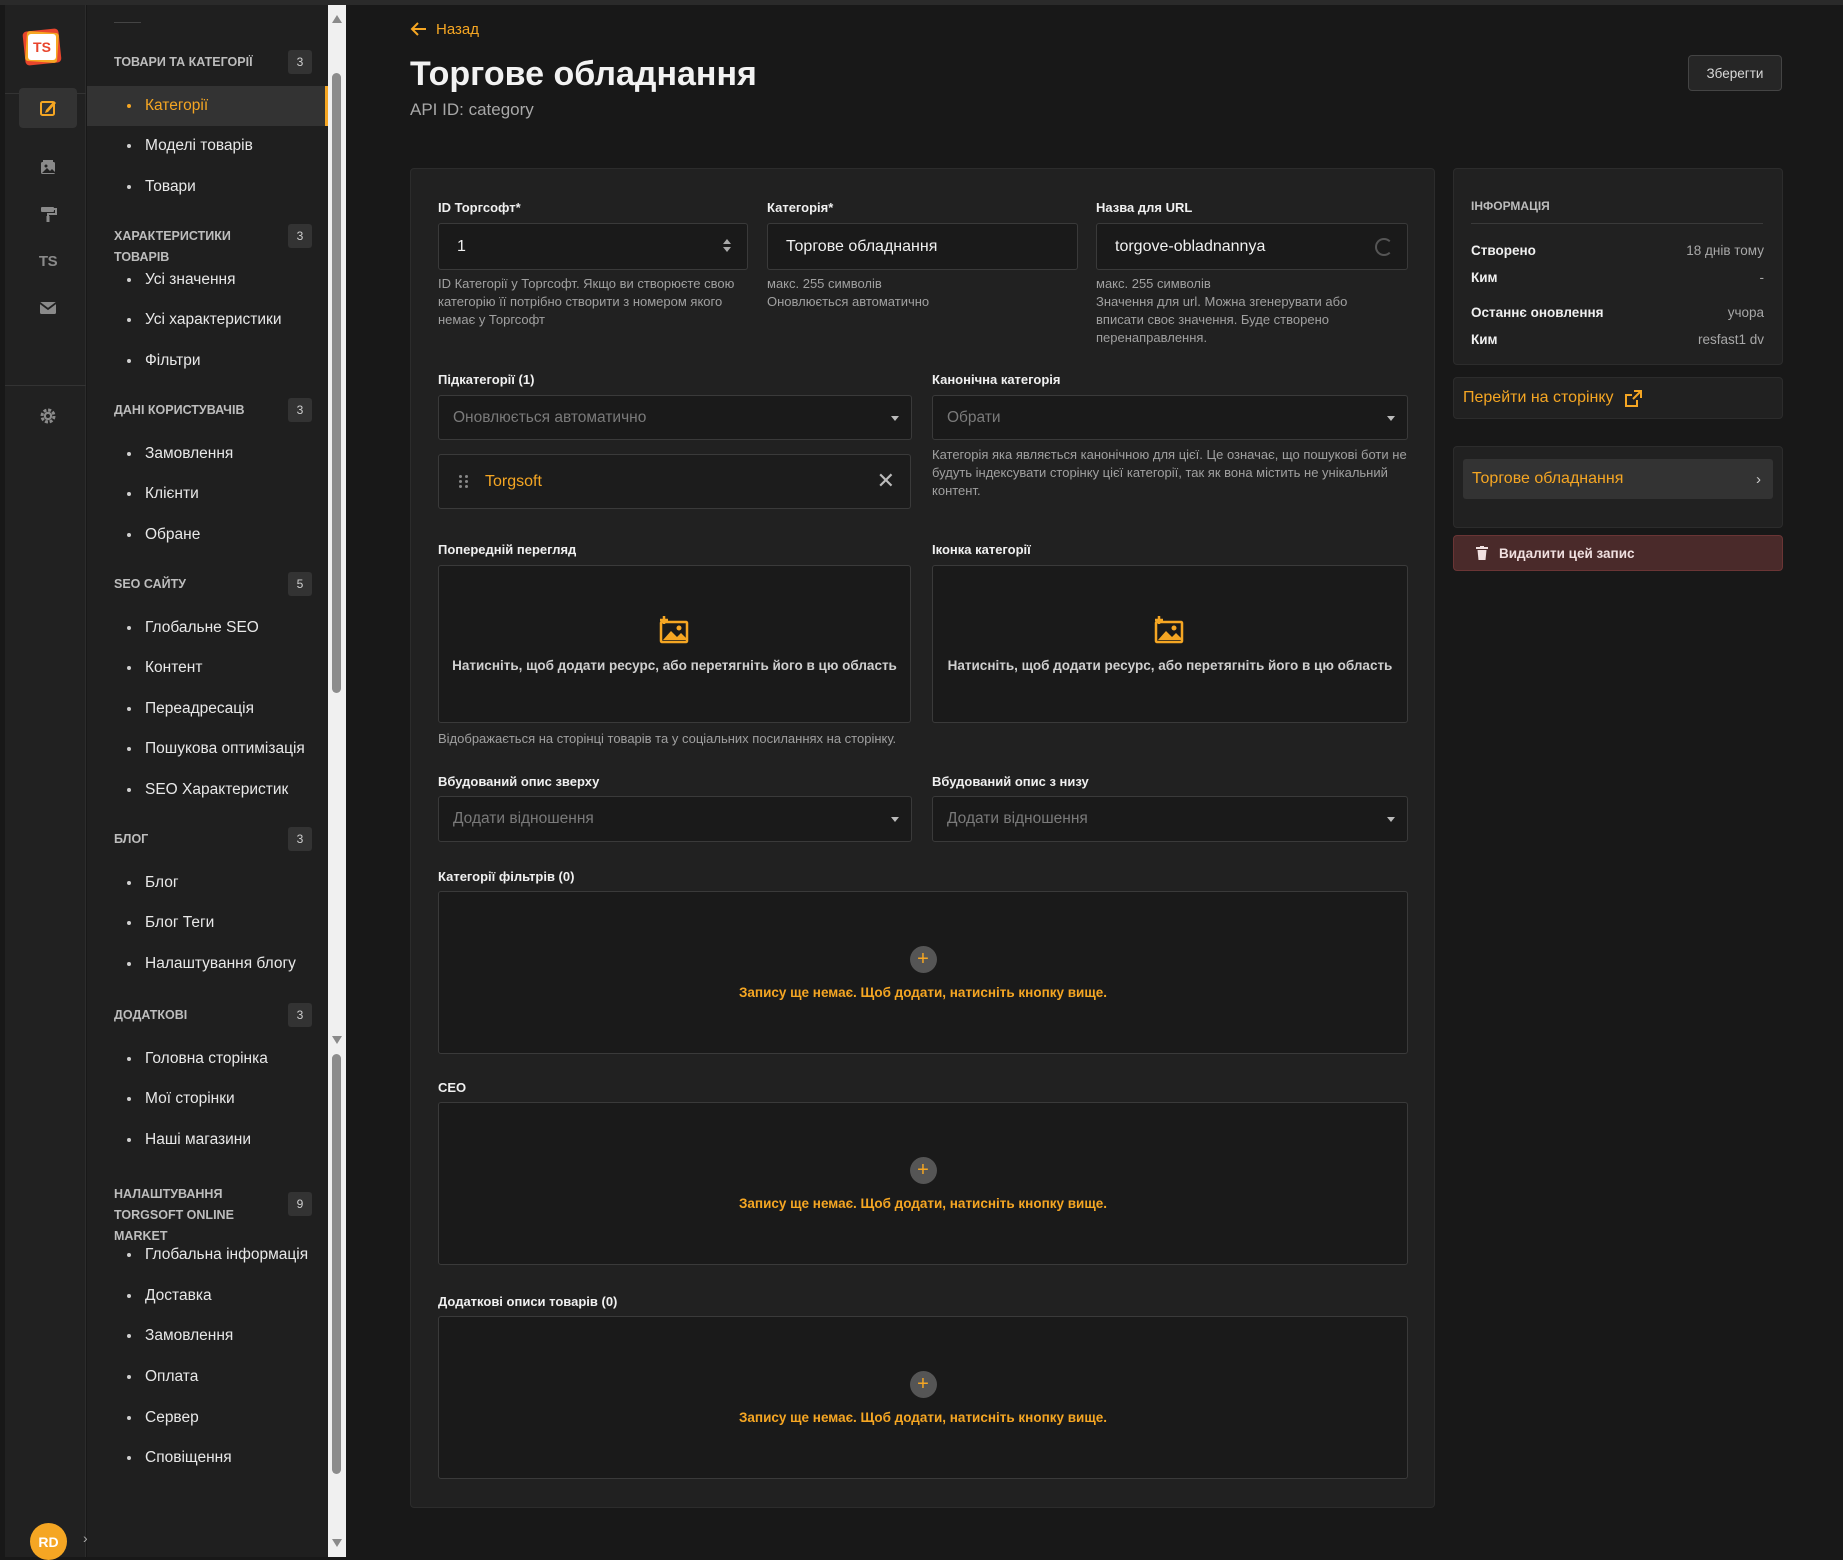  I want to click on sidebar-item-notifications: Сповіщення, so click(207, 1458).